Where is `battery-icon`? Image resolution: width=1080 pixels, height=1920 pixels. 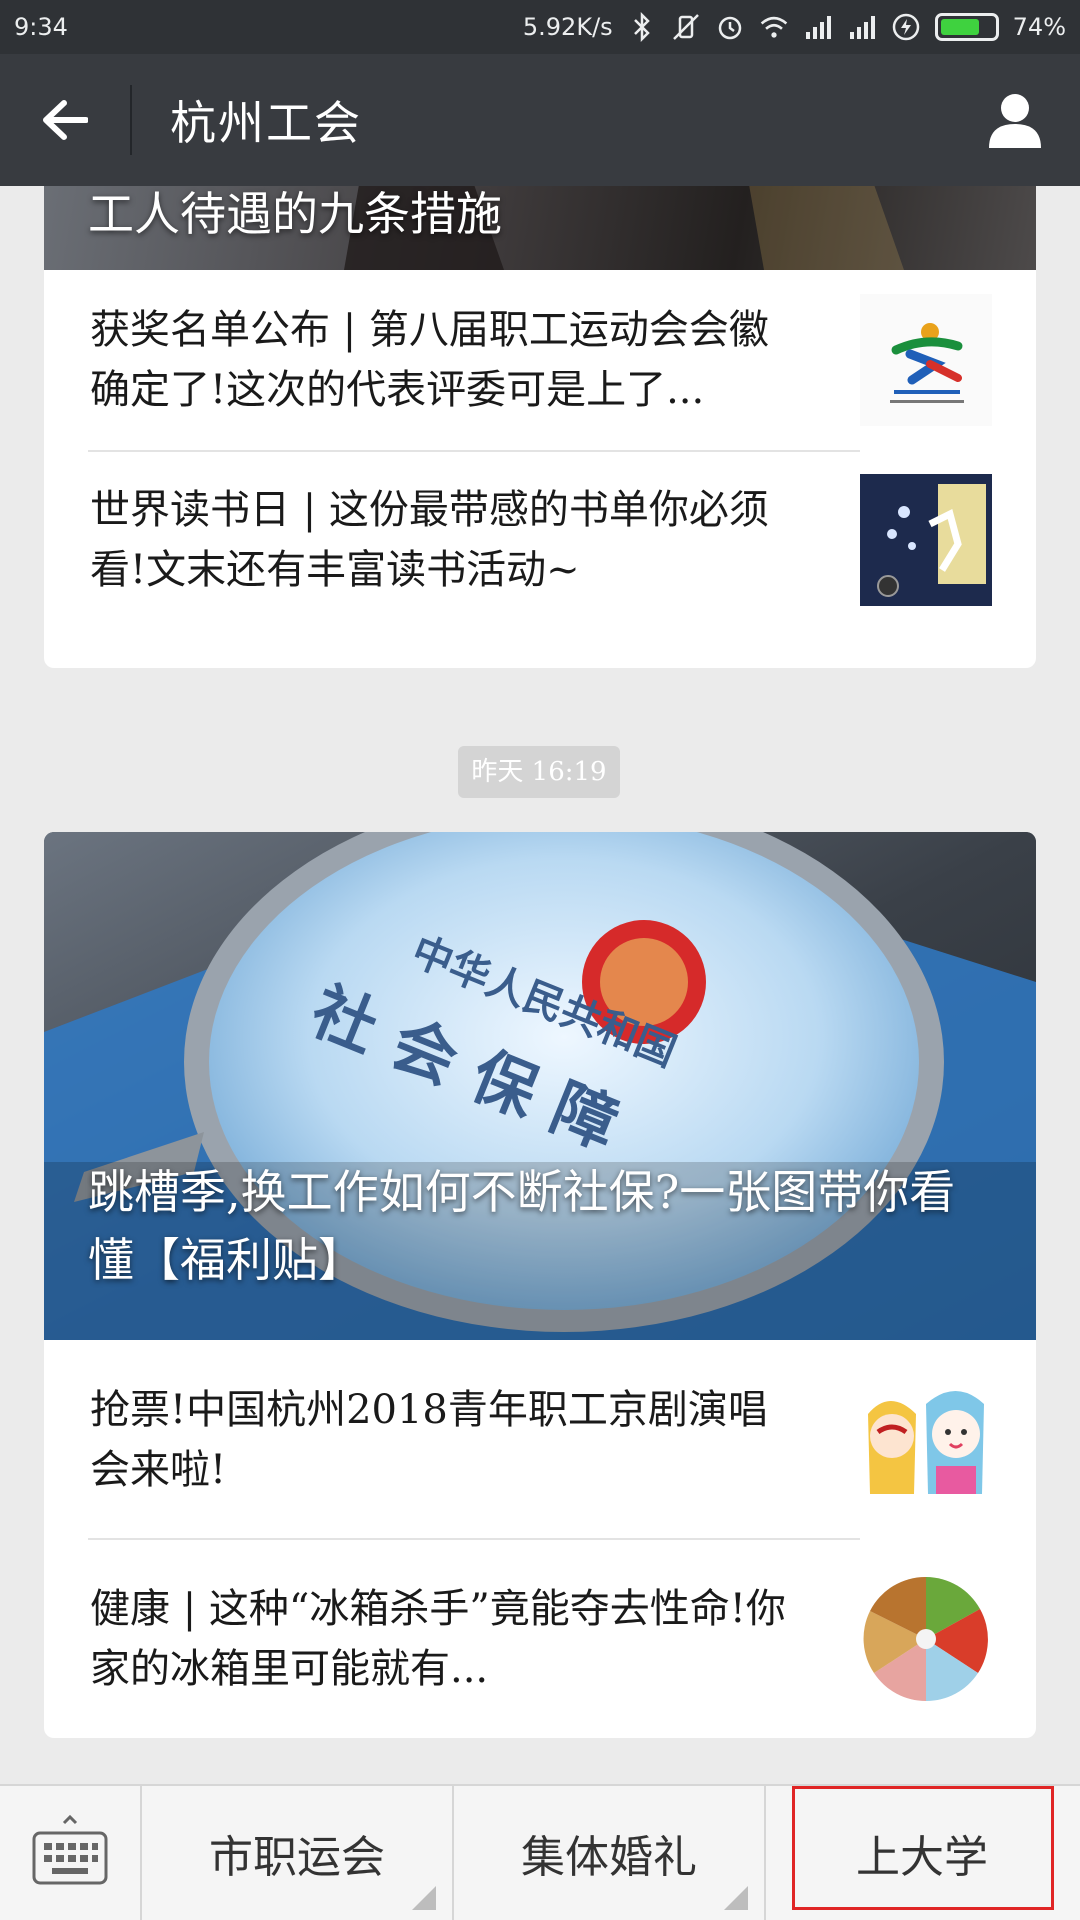
battery-icon is located at coordinates (966, 27).